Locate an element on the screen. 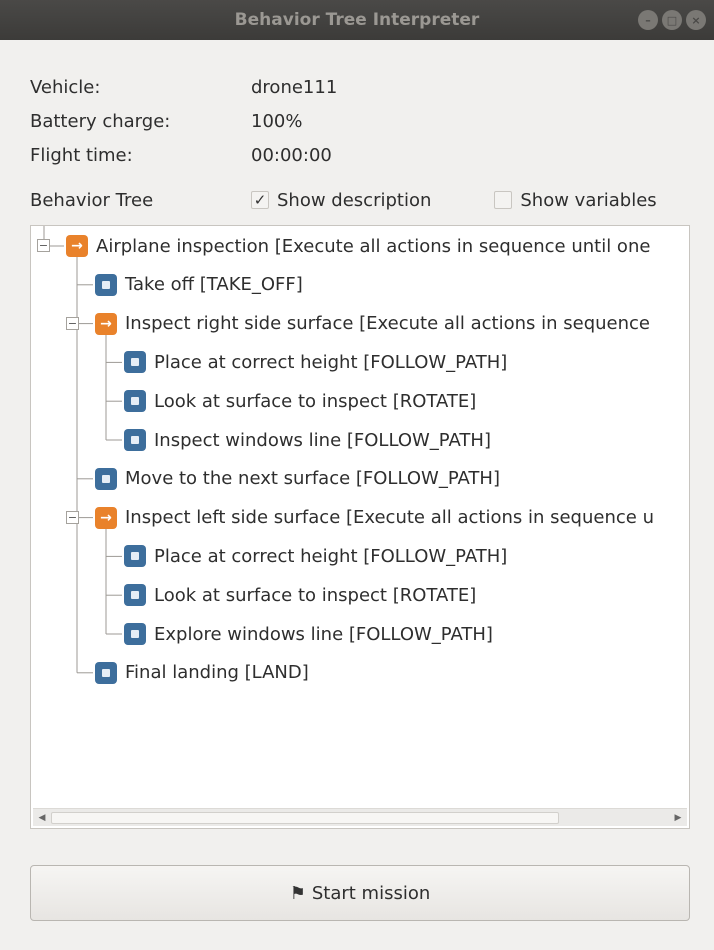 The width and height of the screenshot is (714, 950). show-variables-label: Show variables is located at coordinates (588, 200).